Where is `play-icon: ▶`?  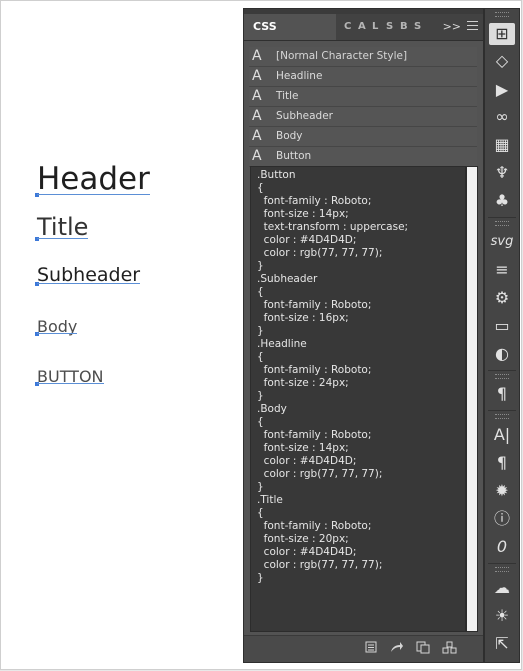 play-icon: ▶ is located at coordinates (502, 90).